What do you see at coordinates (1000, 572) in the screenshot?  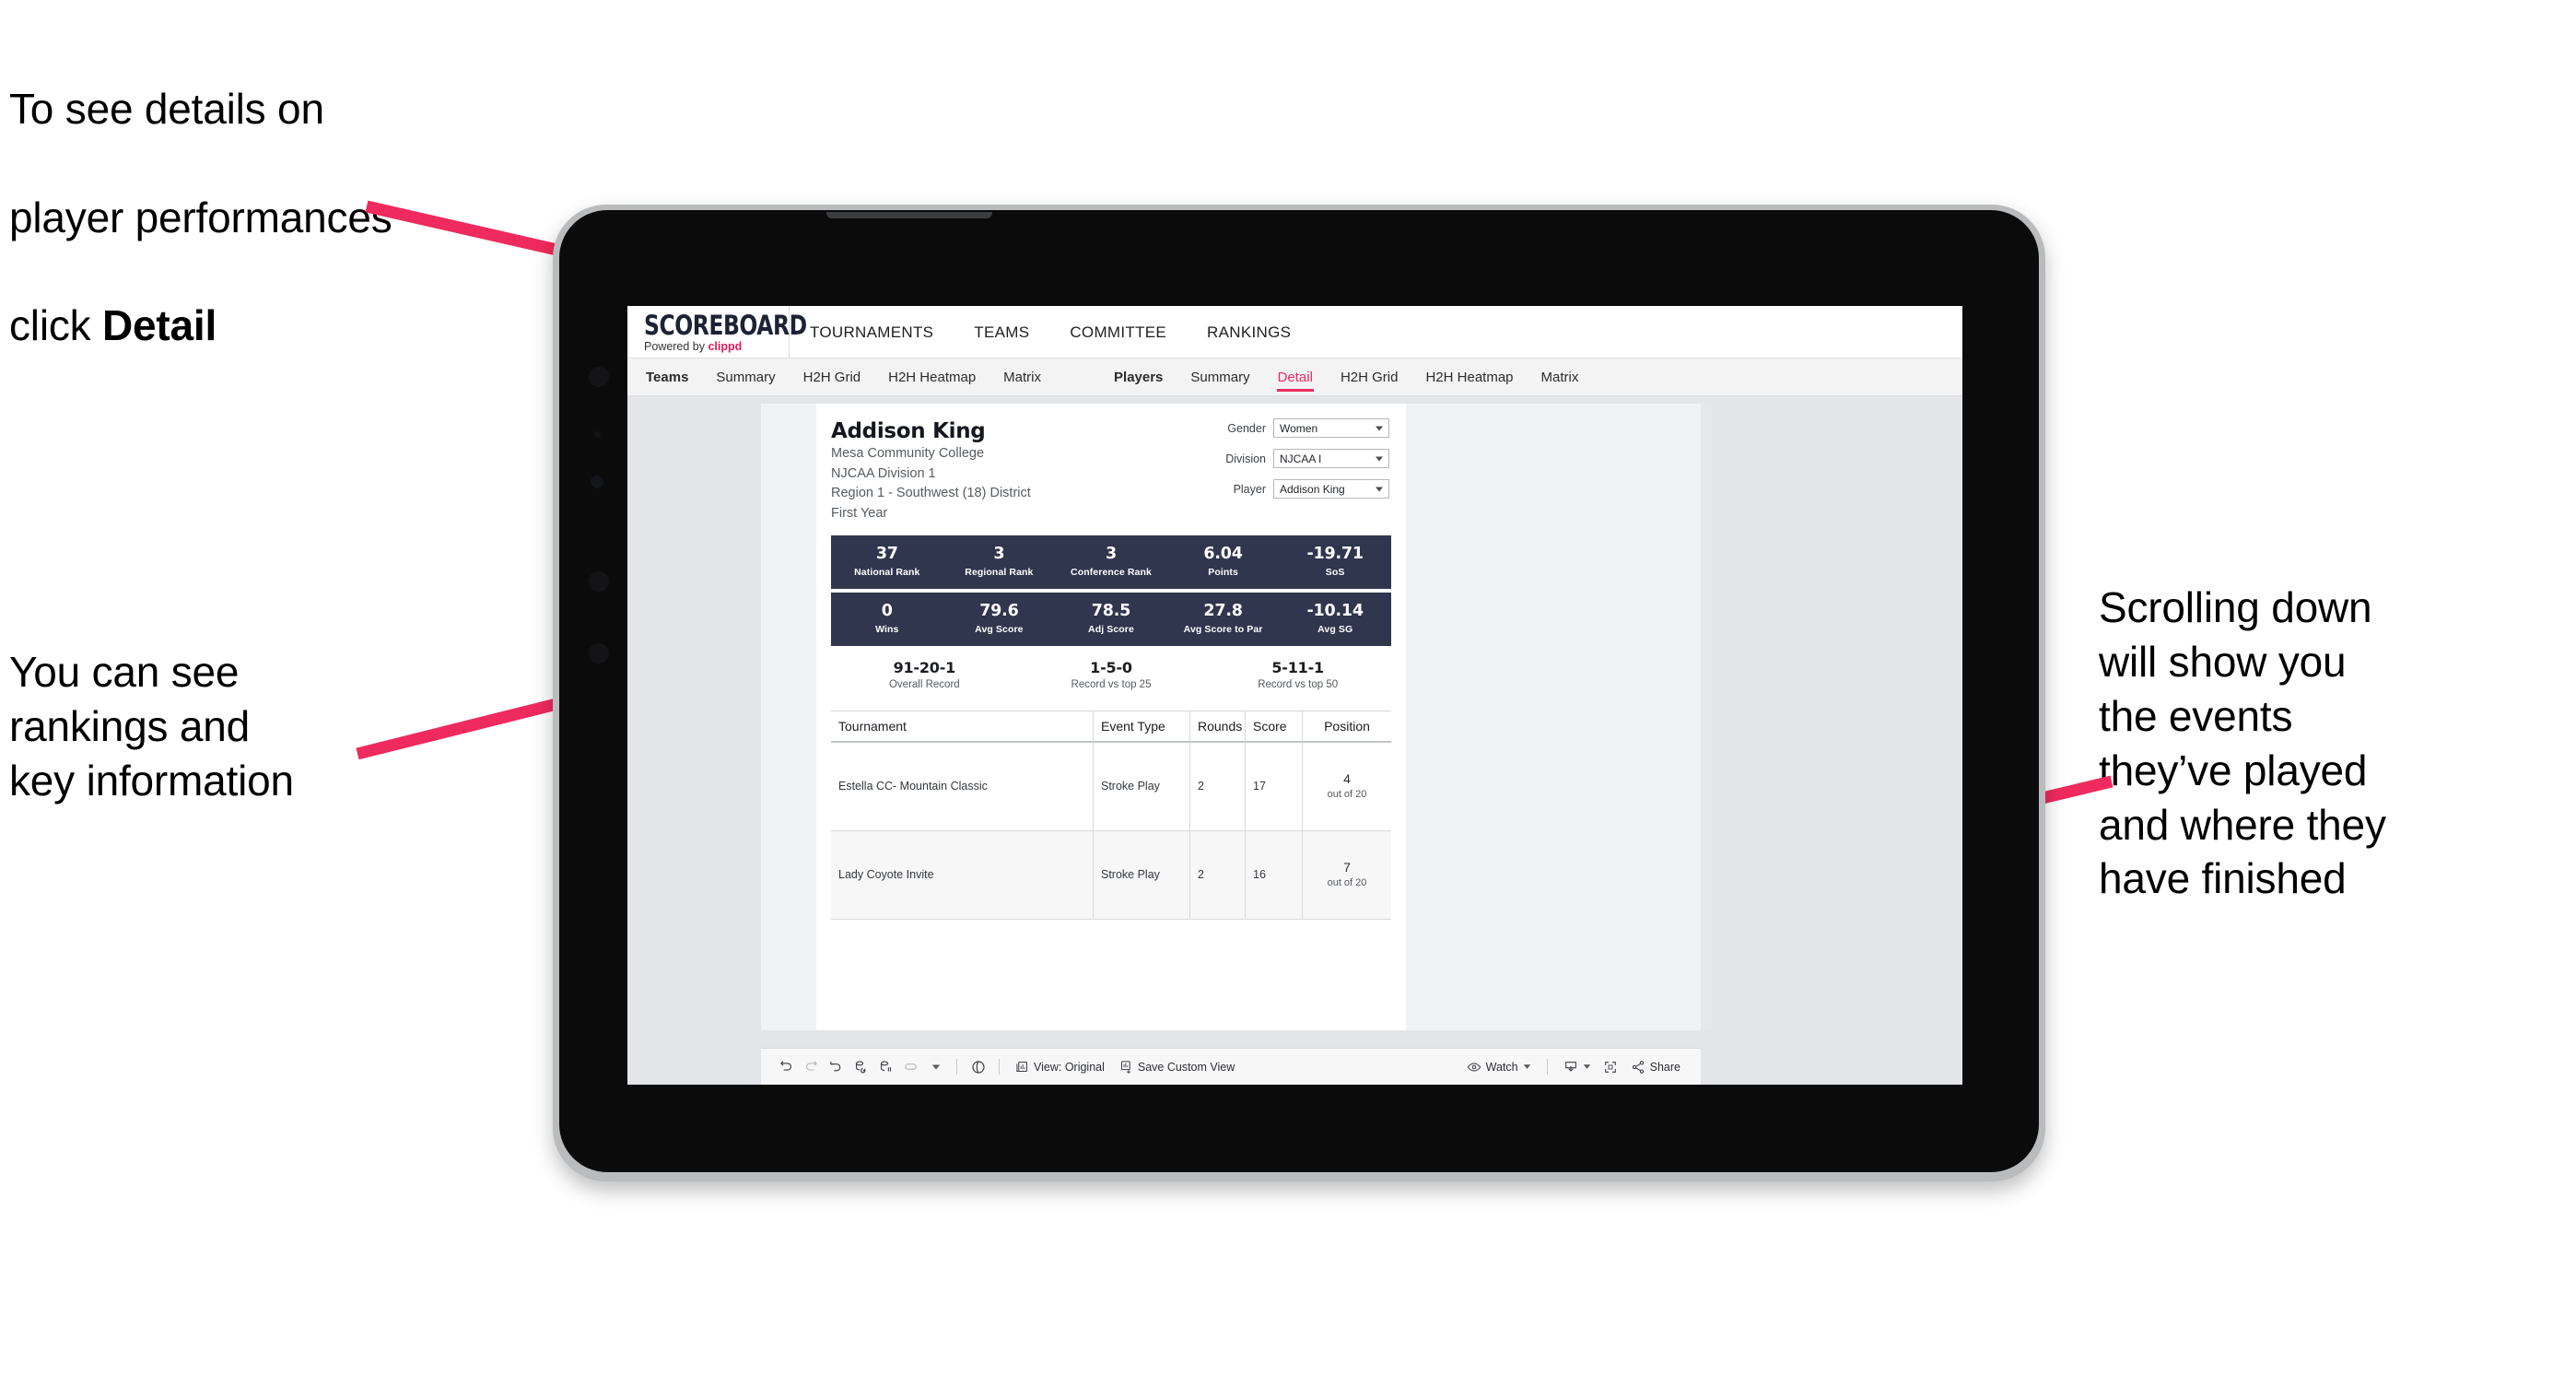 I see `stat-label: Regional Rank` at bounding box center [1000, 572].